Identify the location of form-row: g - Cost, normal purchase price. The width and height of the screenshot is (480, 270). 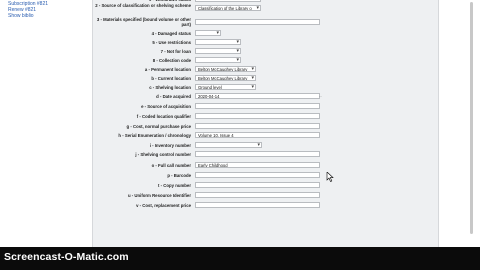
(265, 126).